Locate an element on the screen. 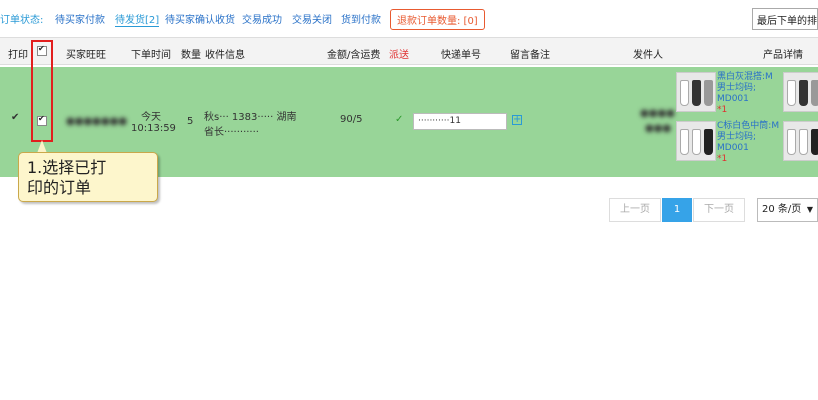 This screenshot has width=818, height=400. header-amount: 金额/含运费 is located at coordinates (354, 55).